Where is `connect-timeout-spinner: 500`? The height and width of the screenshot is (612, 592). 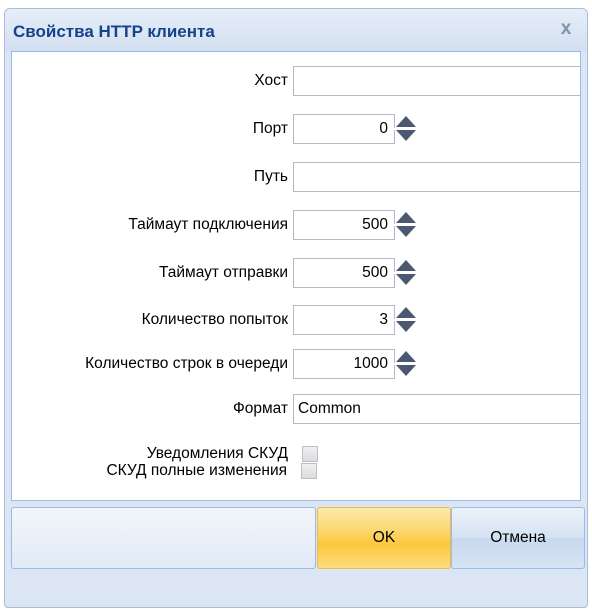 connect-timeout-spinner: 500 is located at coordinates (356, 225).